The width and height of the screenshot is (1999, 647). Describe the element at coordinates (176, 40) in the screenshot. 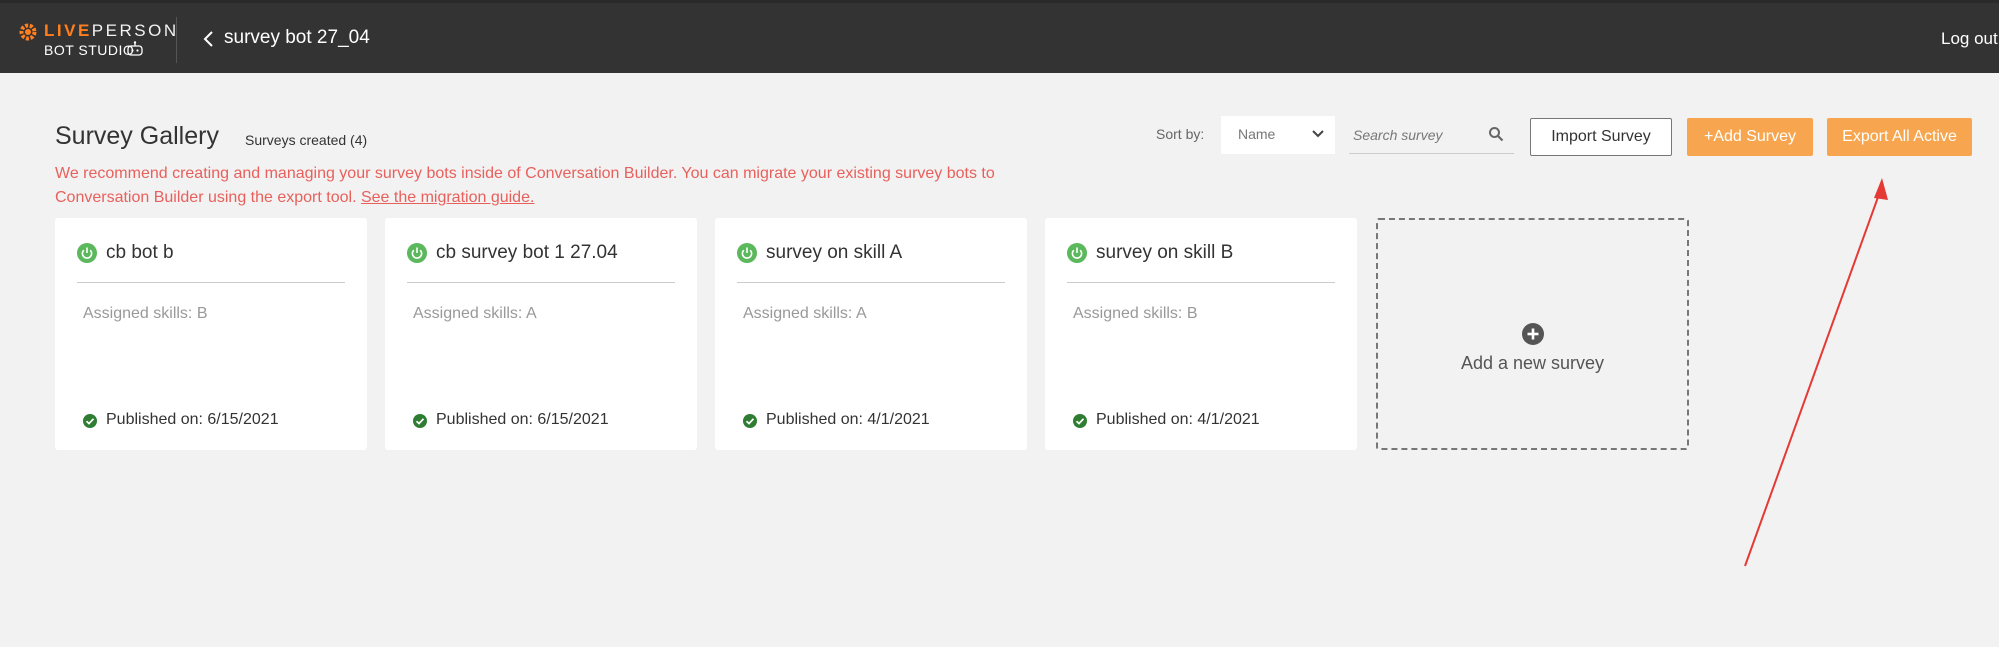

I see `header-divider` at that location.